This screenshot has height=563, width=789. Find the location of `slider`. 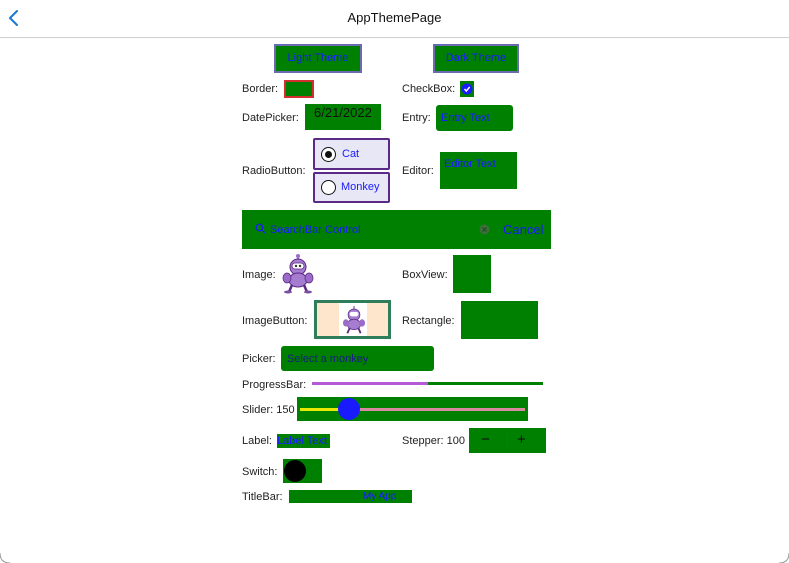

slider is located at coordinates (412, 409).